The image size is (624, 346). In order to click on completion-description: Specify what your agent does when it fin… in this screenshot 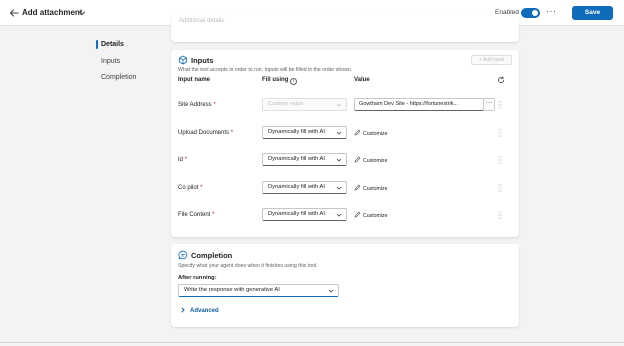, I will do `click(248, 266)`.